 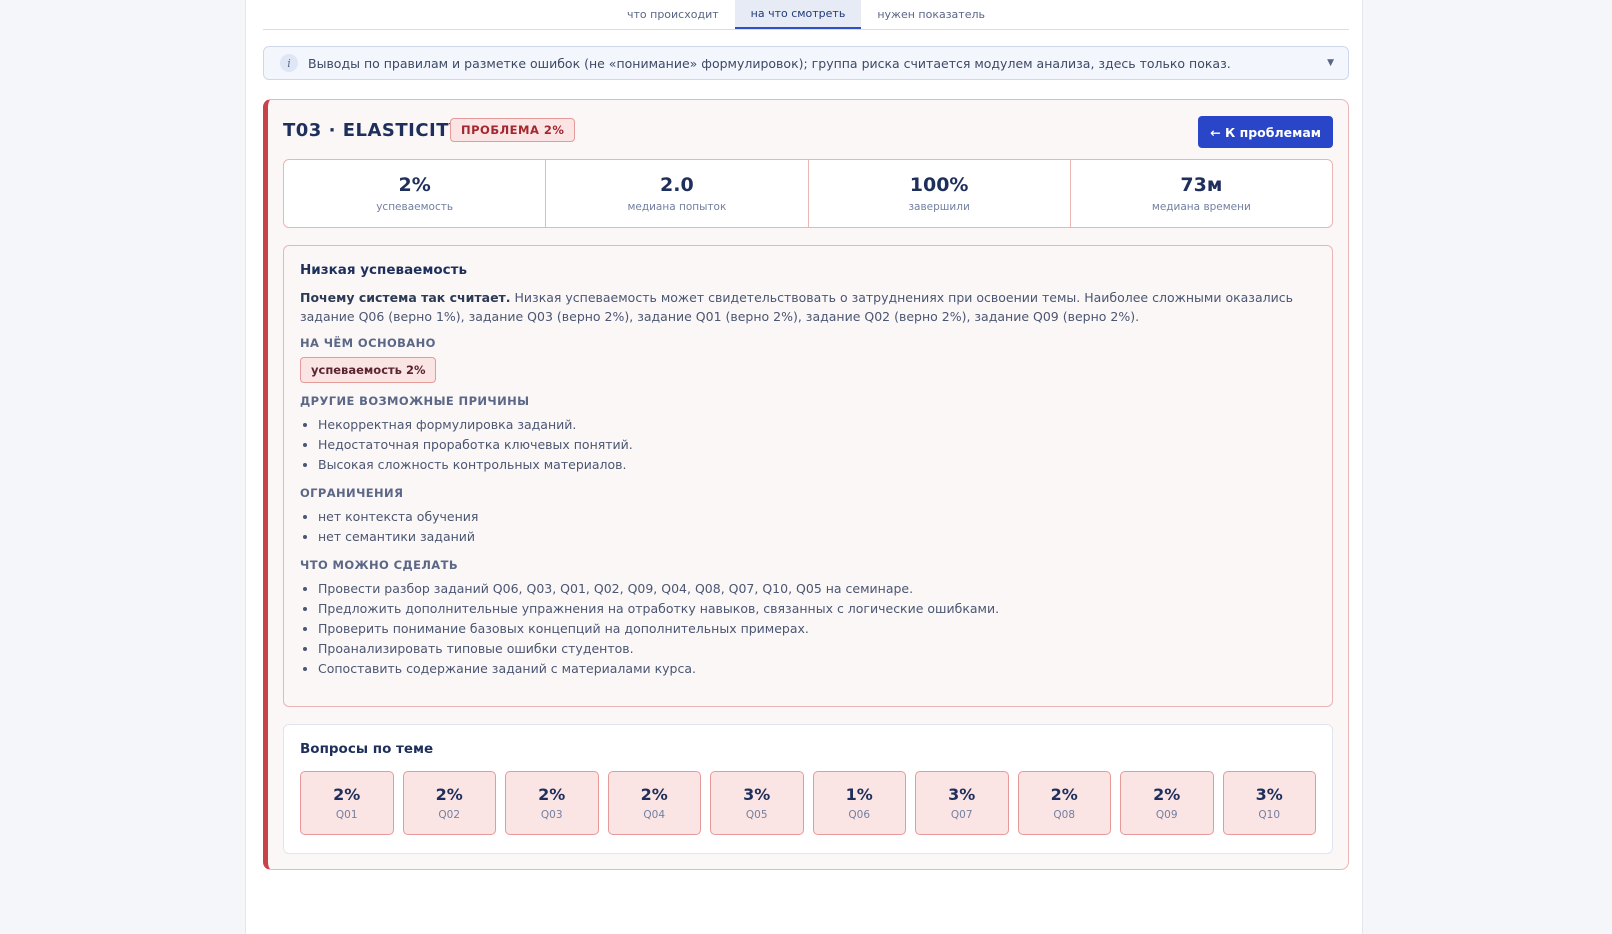 I want to click on stat-median-time: 73м медиана времени, so click(x=1201, y=193).